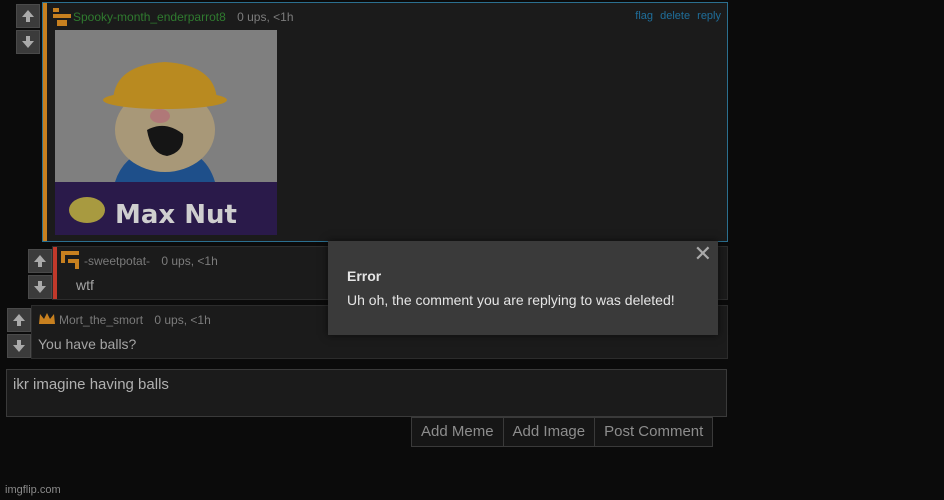 The image size is (944, 500). I want to click on comment-meta: Spooky-month_enderparrot8 0 ups, <1h, so click(183, 17).